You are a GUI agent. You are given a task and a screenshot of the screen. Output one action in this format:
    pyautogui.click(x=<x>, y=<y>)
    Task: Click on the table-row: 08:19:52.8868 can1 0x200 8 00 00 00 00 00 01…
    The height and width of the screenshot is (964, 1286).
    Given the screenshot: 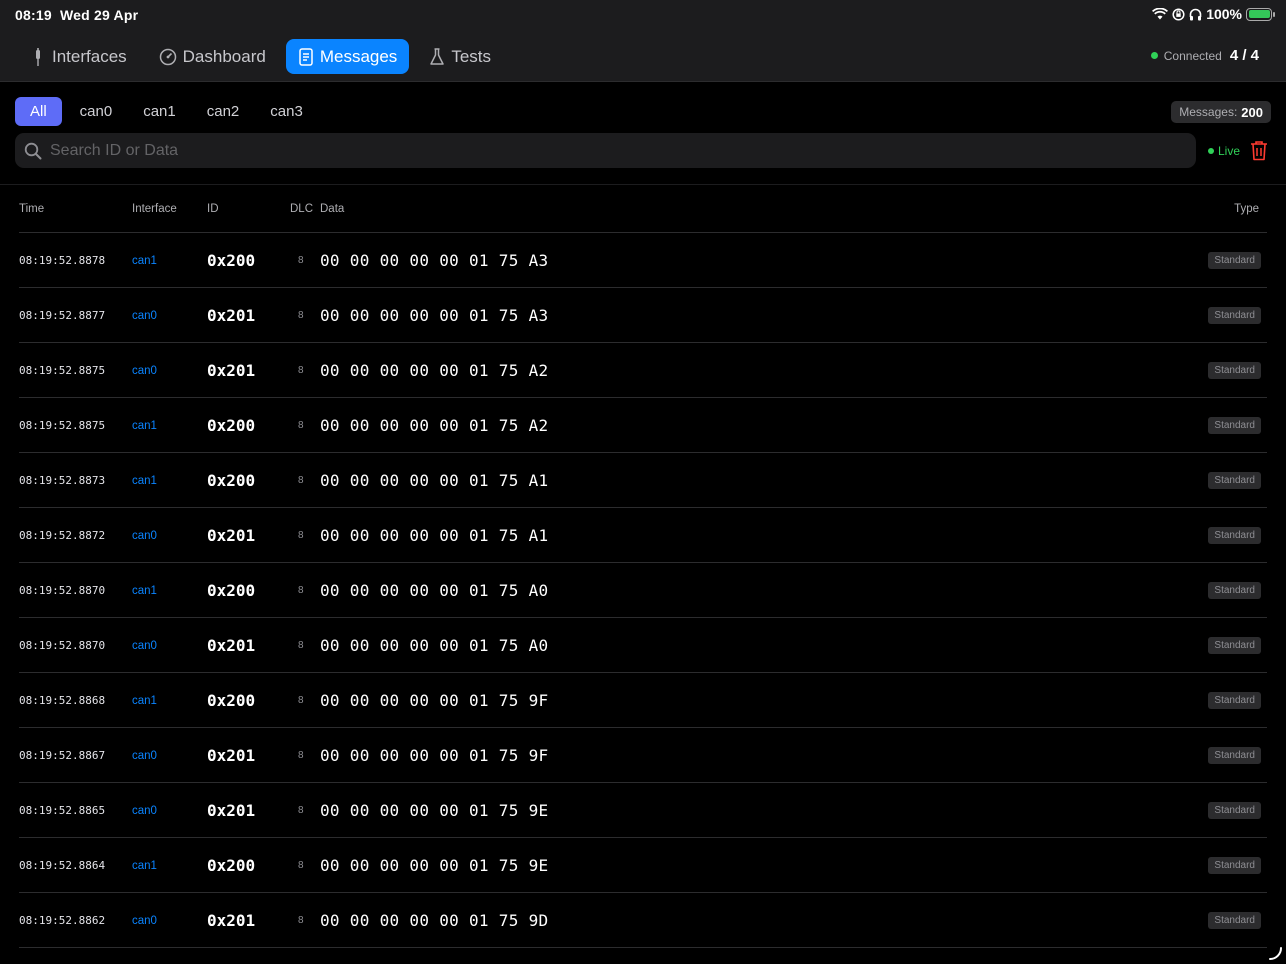 What is the action you would take?
    pyautogui.click(x=643, y=700)
    